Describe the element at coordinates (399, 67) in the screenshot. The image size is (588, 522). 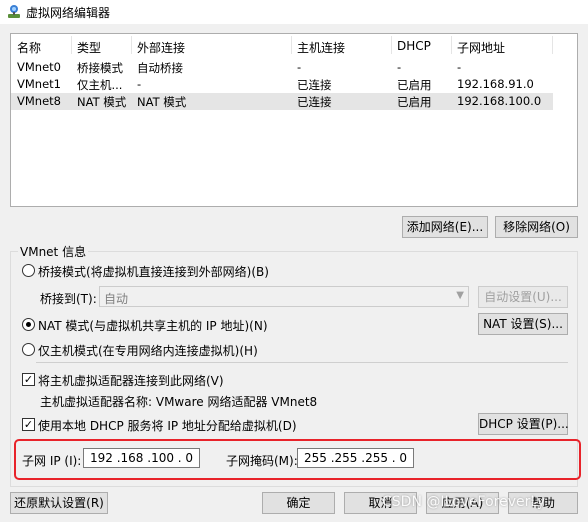
I see `cell-dhcp: -` at that location.